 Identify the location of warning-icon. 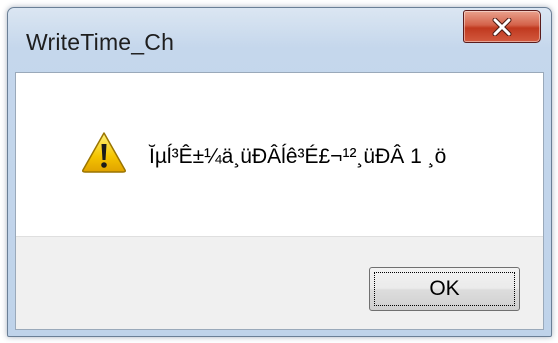
(104, 152).